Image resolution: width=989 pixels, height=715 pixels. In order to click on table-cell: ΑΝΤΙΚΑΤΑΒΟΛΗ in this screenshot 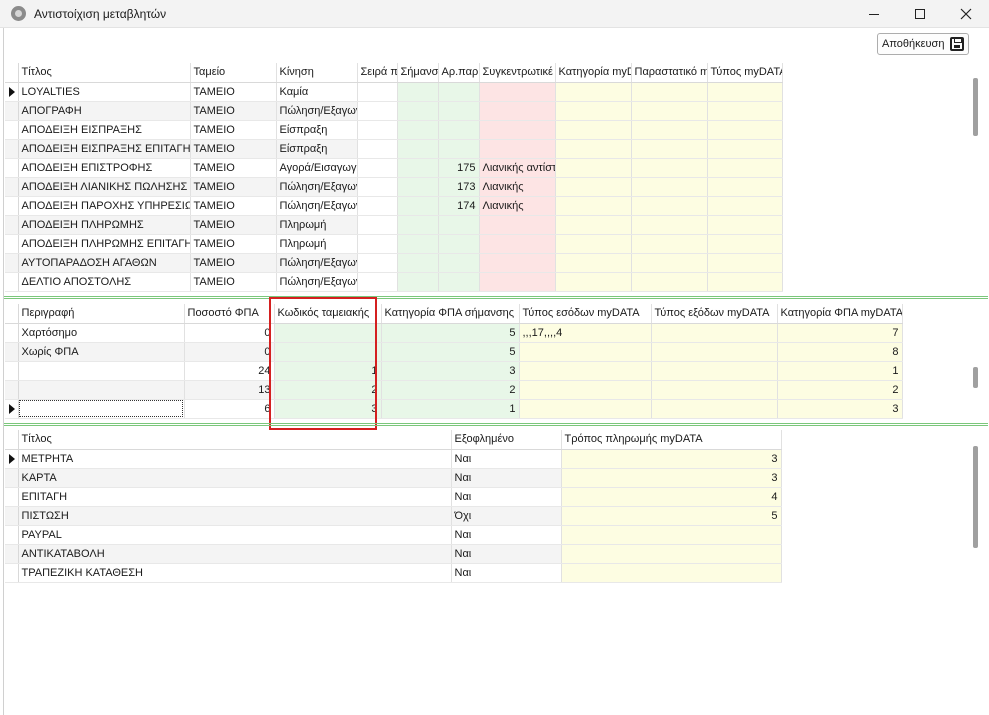, I will do `click(235, 554)`.